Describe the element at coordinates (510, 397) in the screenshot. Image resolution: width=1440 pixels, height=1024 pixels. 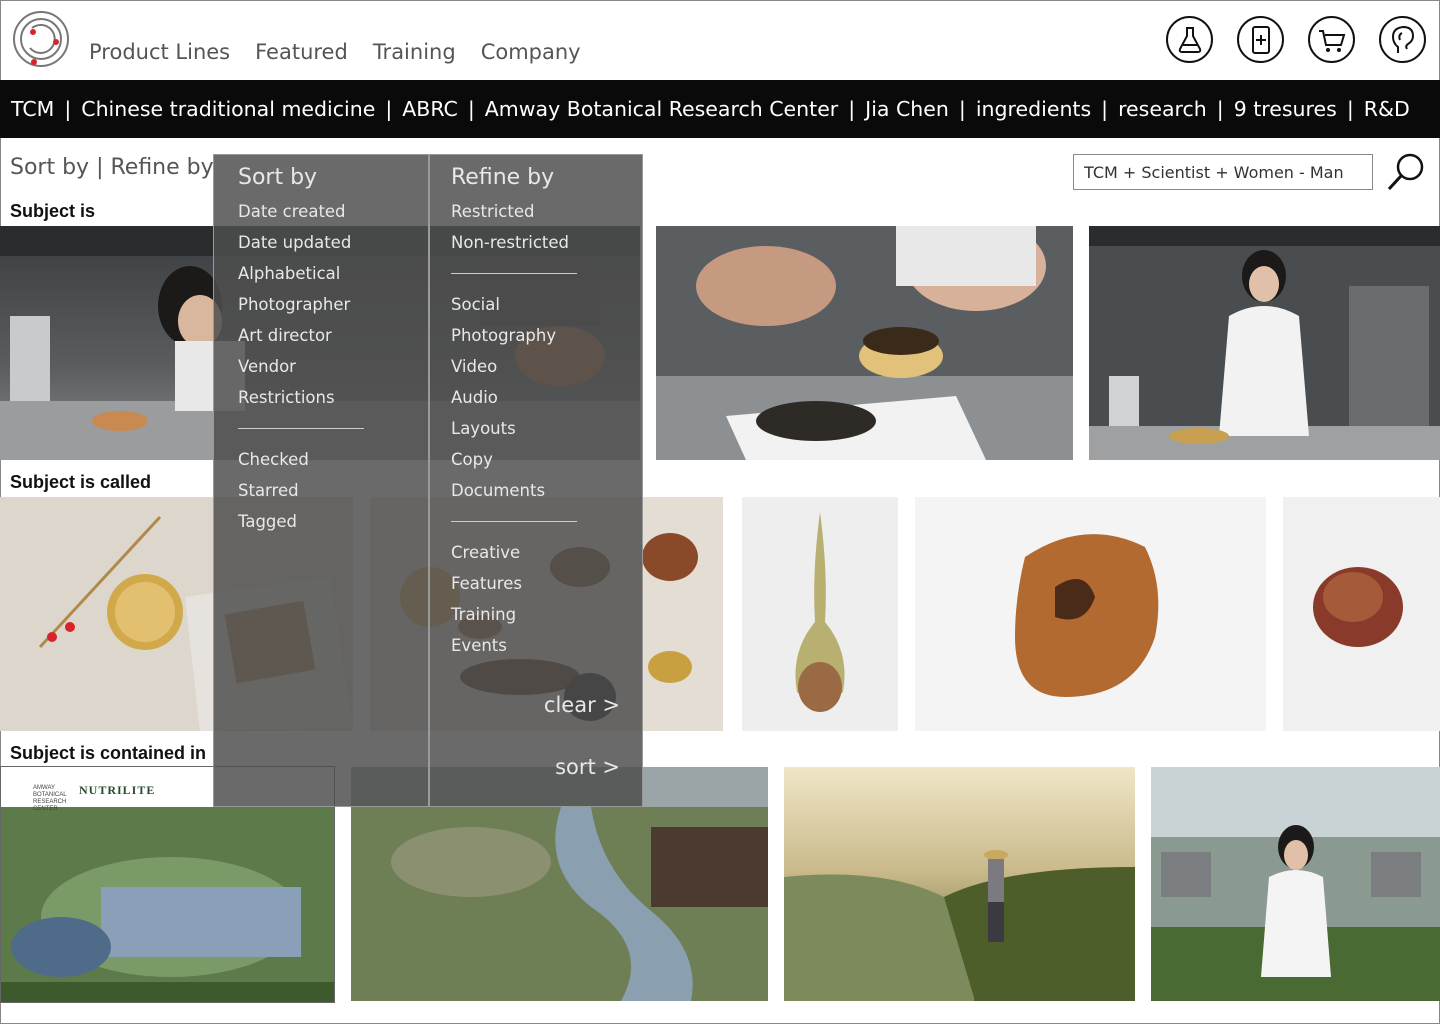
I see `refine-option: Audio` at that location.